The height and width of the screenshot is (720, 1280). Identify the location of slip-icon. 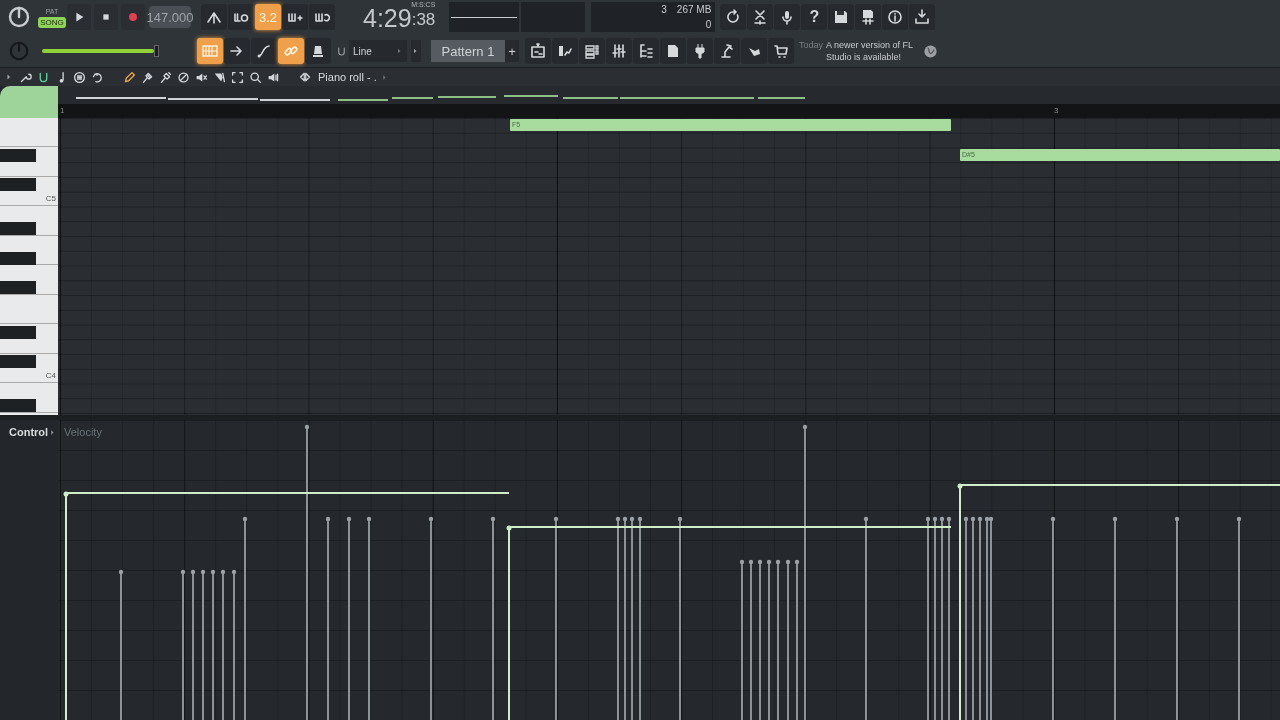
(219, 77).